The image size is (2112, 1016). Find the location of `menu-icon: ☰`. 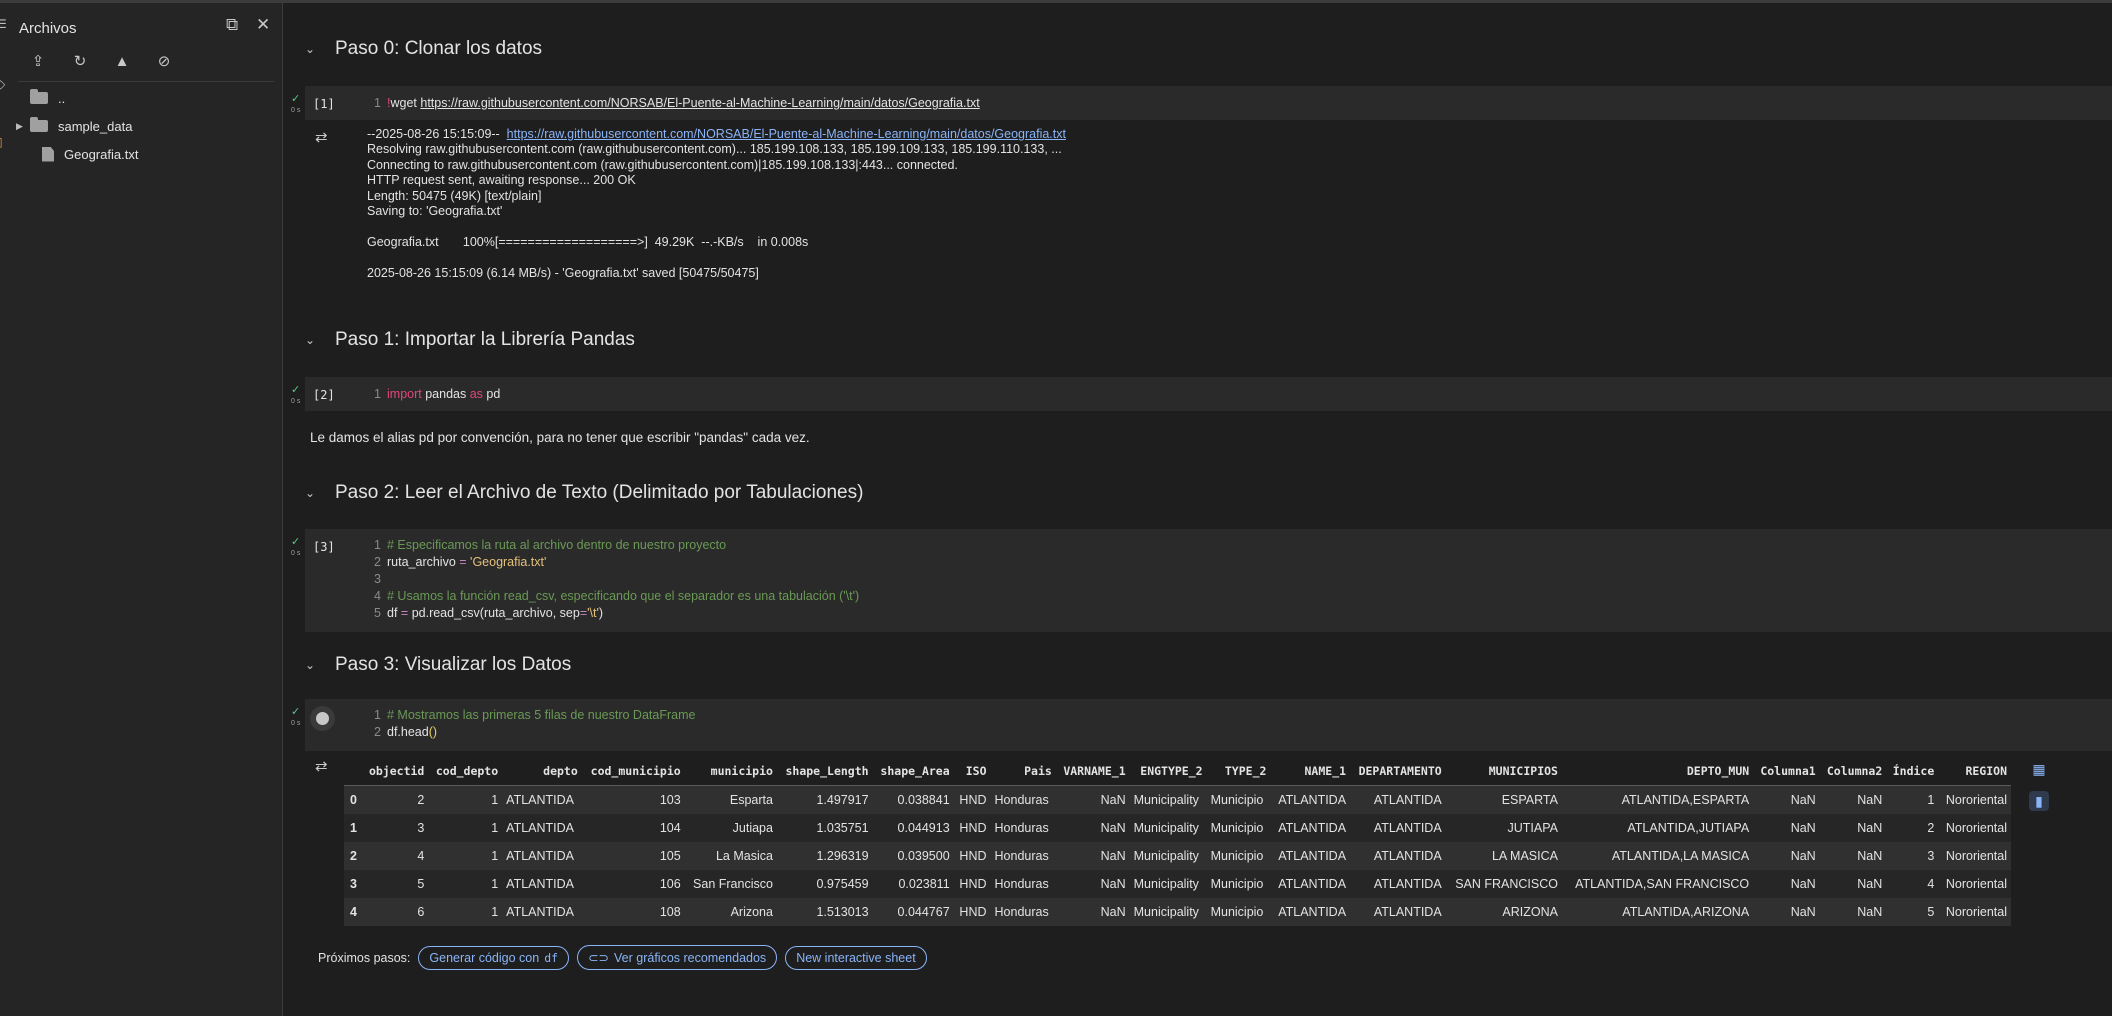

menu-icon: ☰ is located at coordinates (3, 24).